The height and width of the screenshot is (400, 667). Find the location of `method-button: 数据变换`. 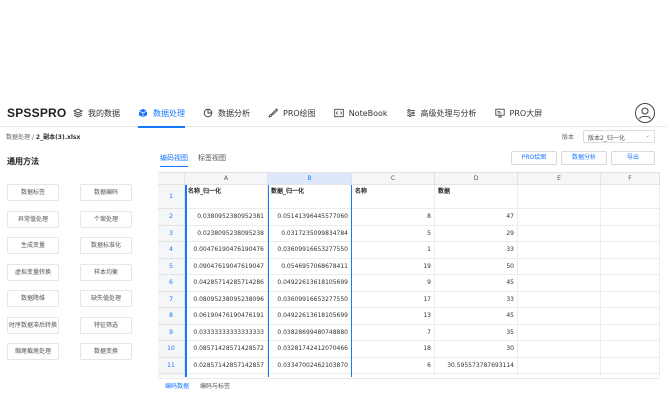

method-button: 数据变换 is located at coordinates (106, 351).